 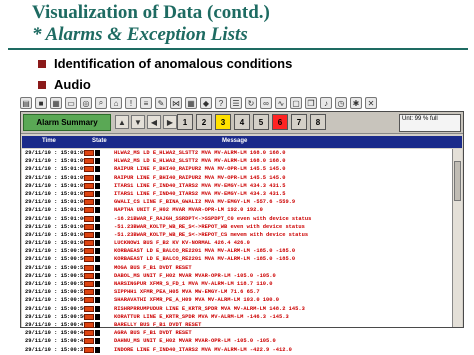 What do you see at coordinates (116, 103) in the screenshot?
I see `home-icon: ⌂` at bounding box center [116, 103].